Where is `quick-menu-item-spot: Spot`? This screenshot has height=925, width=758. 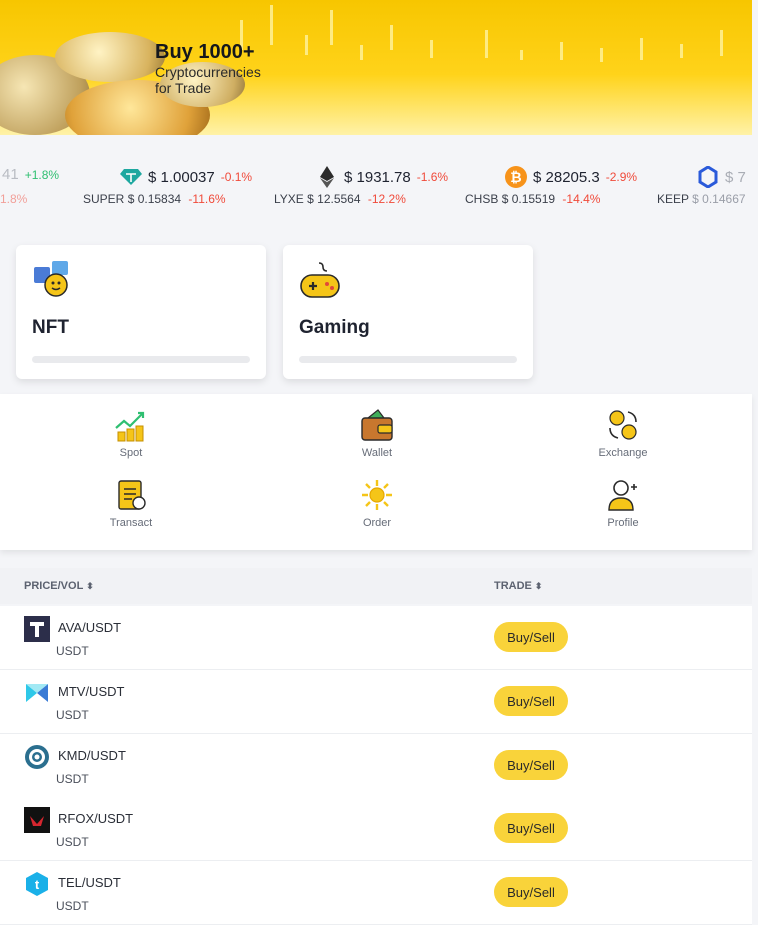
quick-menu-item-spot: Spot is located at coordinates (131, 433).